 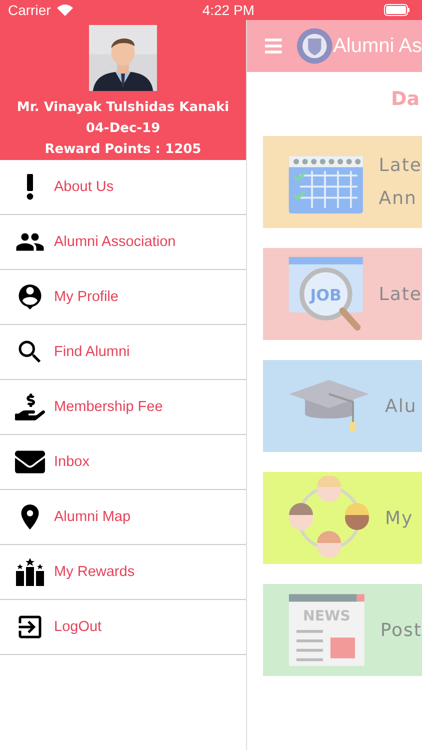 What do you see at coordinates (123, 150) in the screenshot?
I see `reward-points-text: Reward Points : 1205` at bounding box center [123, 150].